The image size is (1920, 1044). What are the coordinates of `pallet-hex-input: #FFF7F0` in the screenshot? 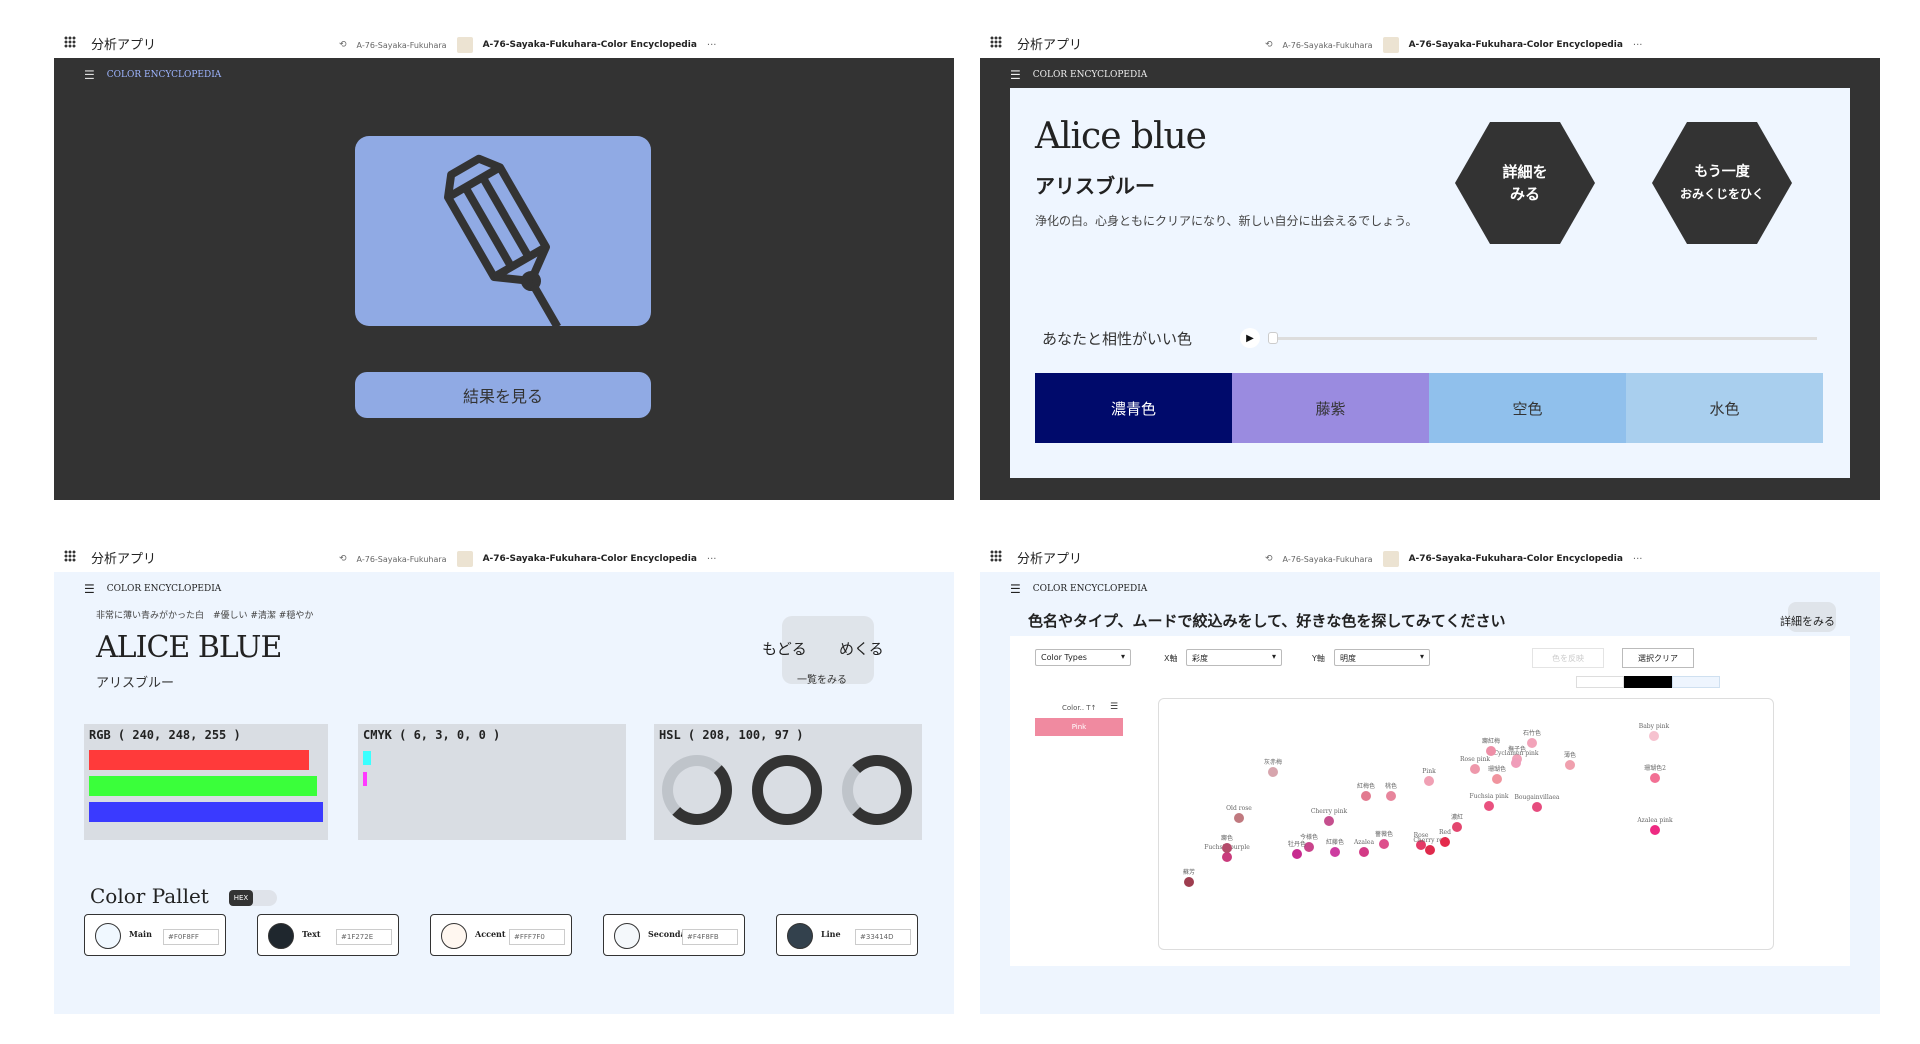 It's located at (537, 937).